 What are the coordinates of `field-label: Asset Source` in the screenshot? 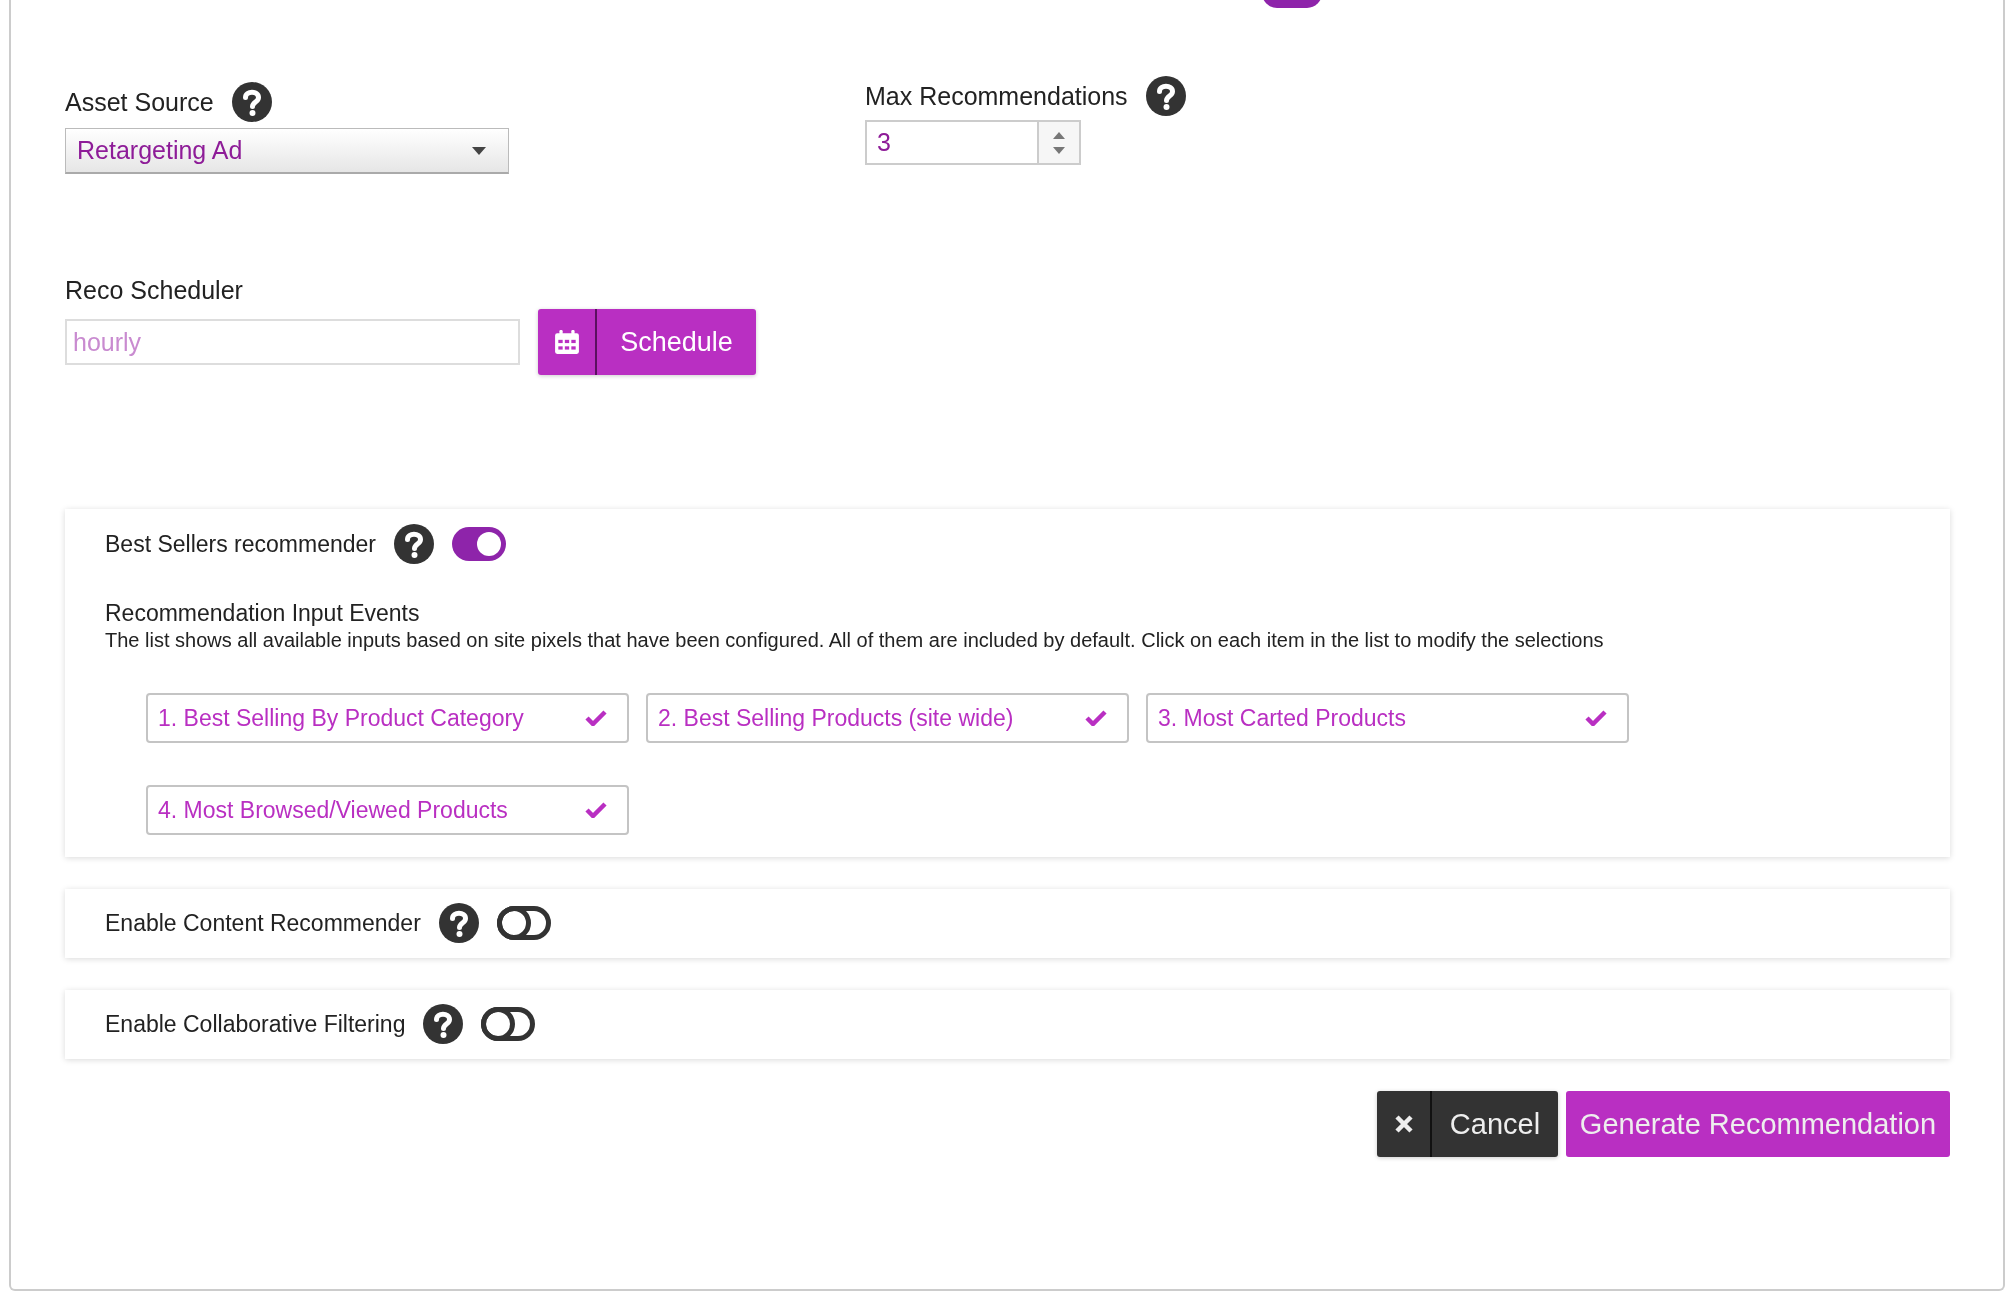 It's located at (139, 102).